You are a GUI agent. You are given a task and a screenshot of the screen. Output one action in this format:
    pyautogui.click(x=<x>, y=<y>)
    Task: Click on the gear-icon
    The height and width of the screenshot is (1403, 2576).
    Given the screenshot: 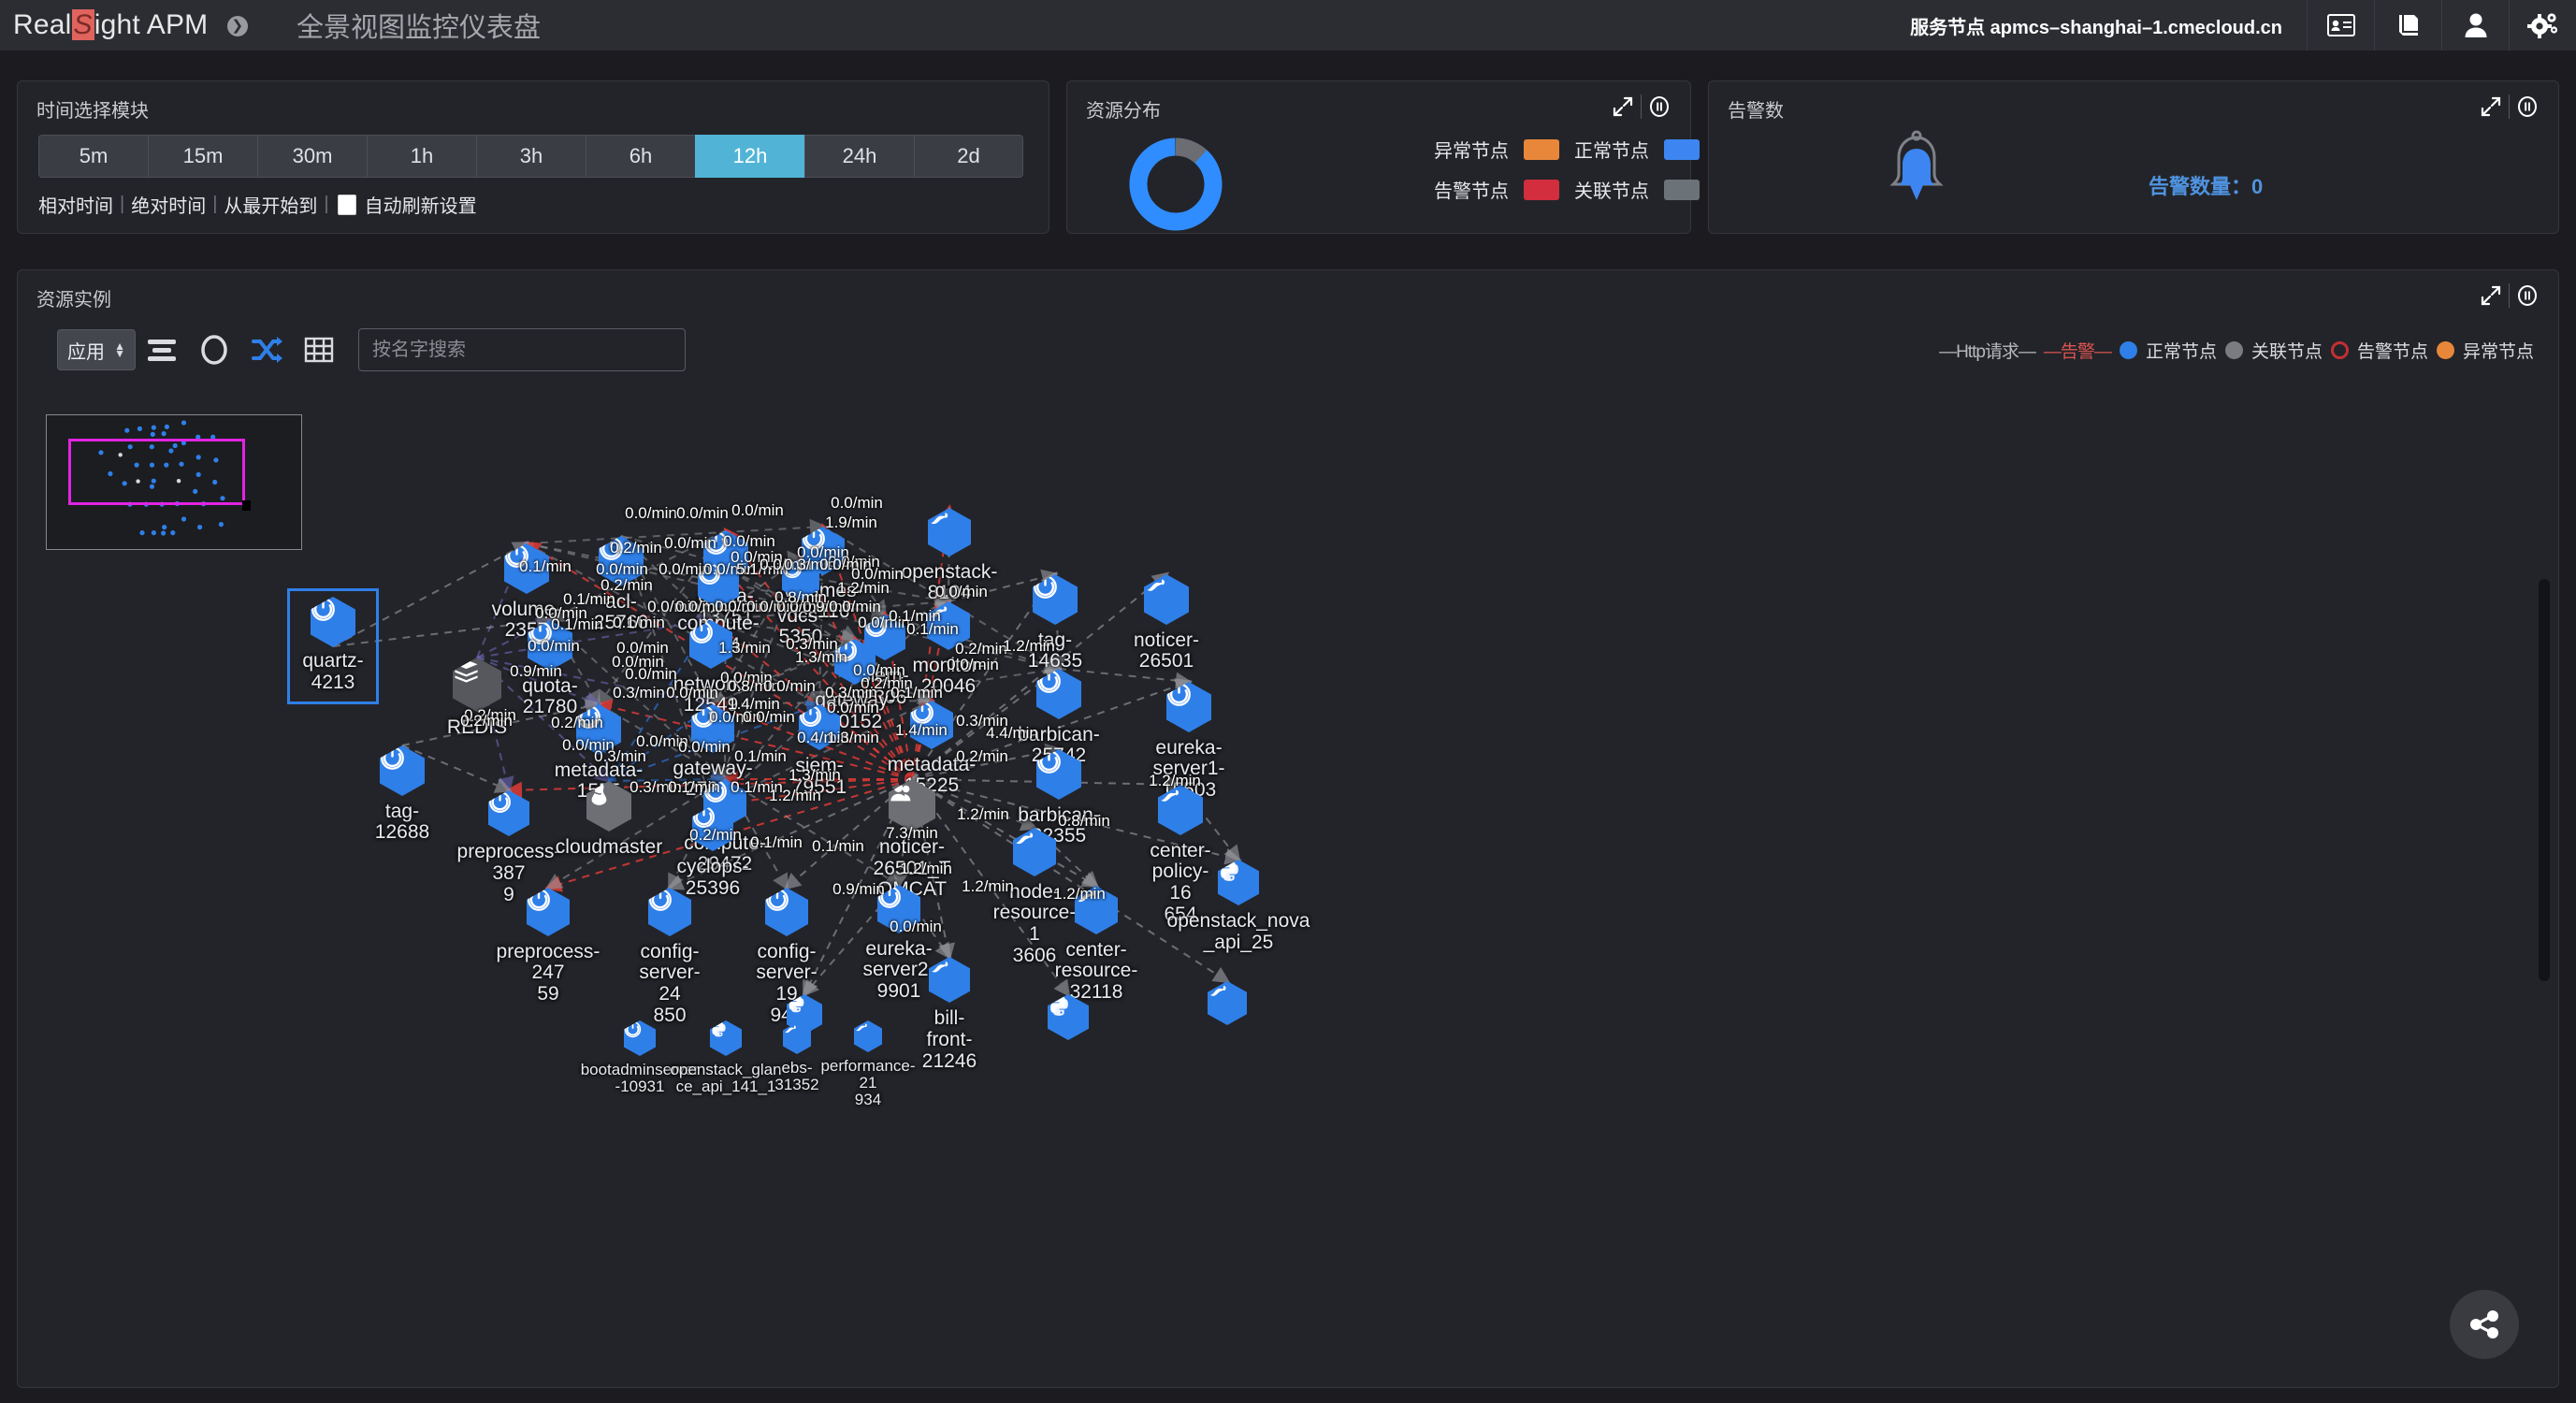 What is the action you would take?
    pyautogui.click(x=2542, y=25)
    